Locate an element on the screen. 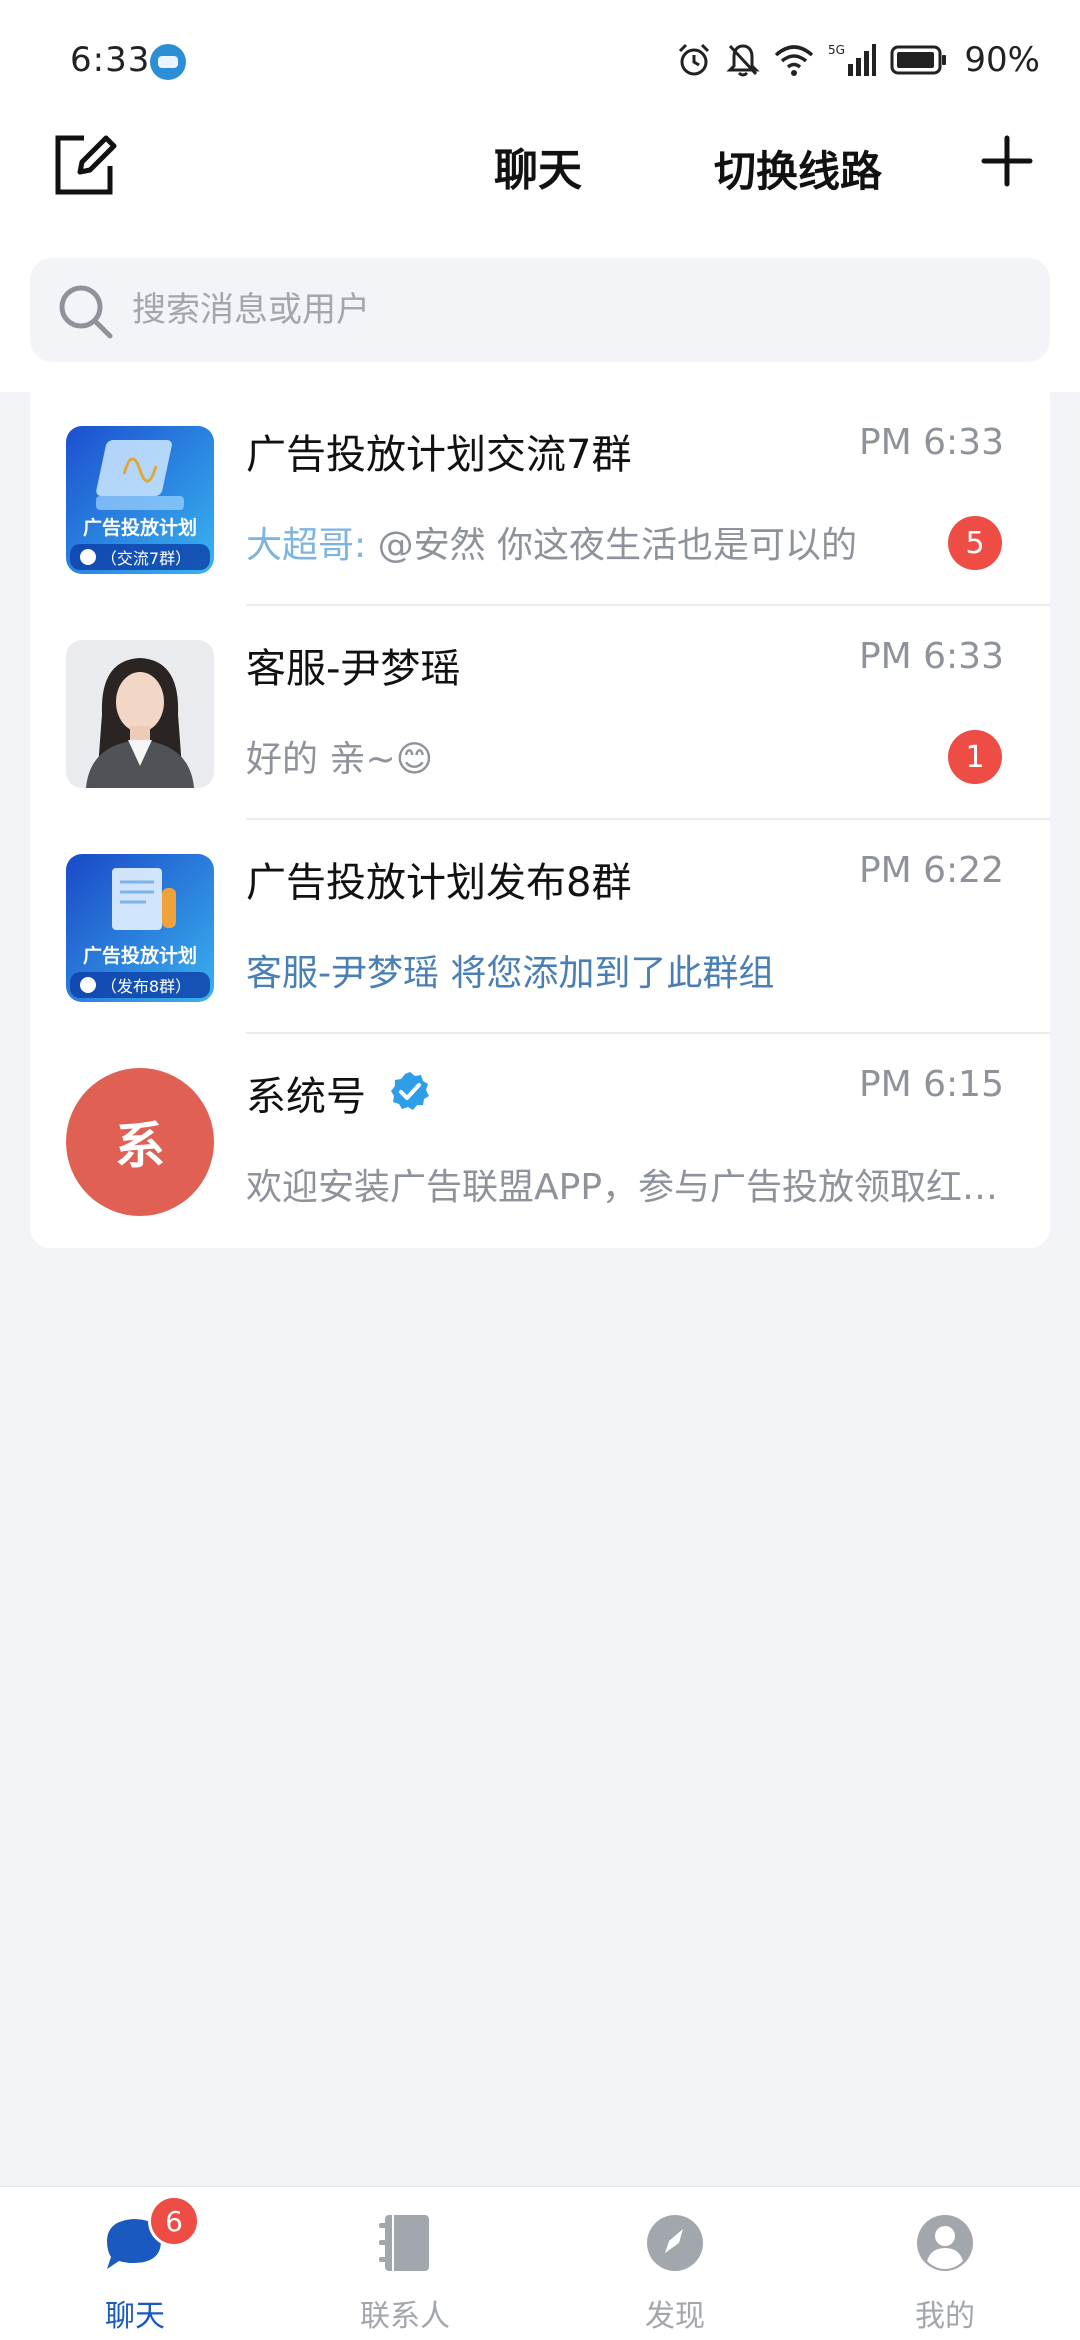 The image size is (1080, 2340). compose-icon is located at coordinates (85, 165).